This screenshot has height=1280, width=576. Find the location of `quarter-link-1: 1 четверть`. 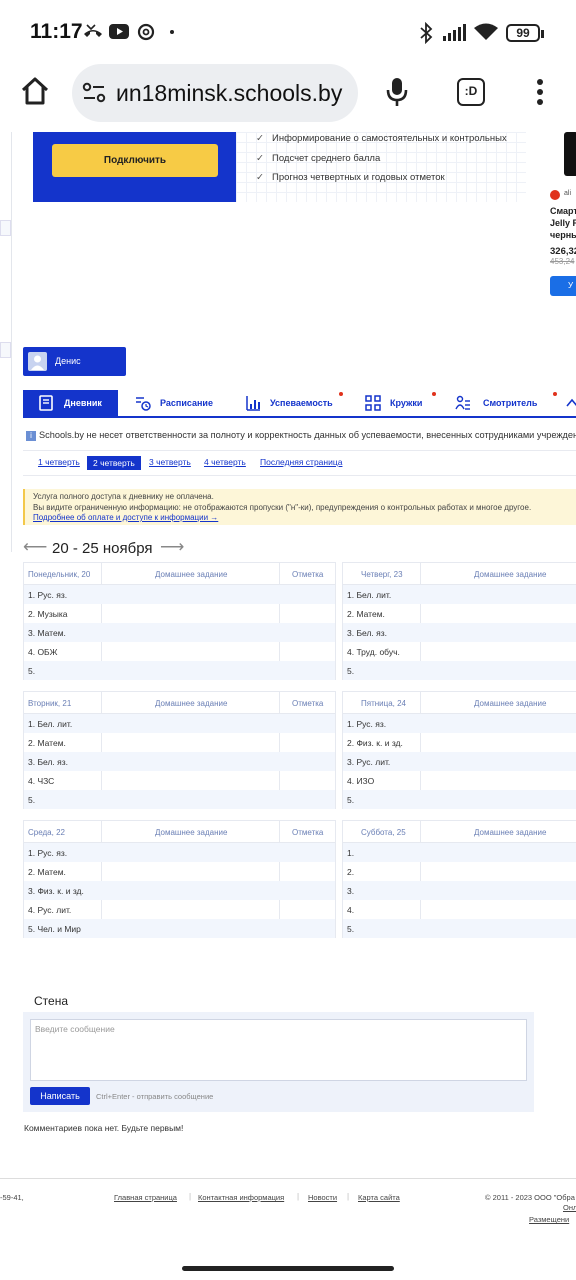

quarter-link-1: 1 четверть is located at coordinates (59, 462).